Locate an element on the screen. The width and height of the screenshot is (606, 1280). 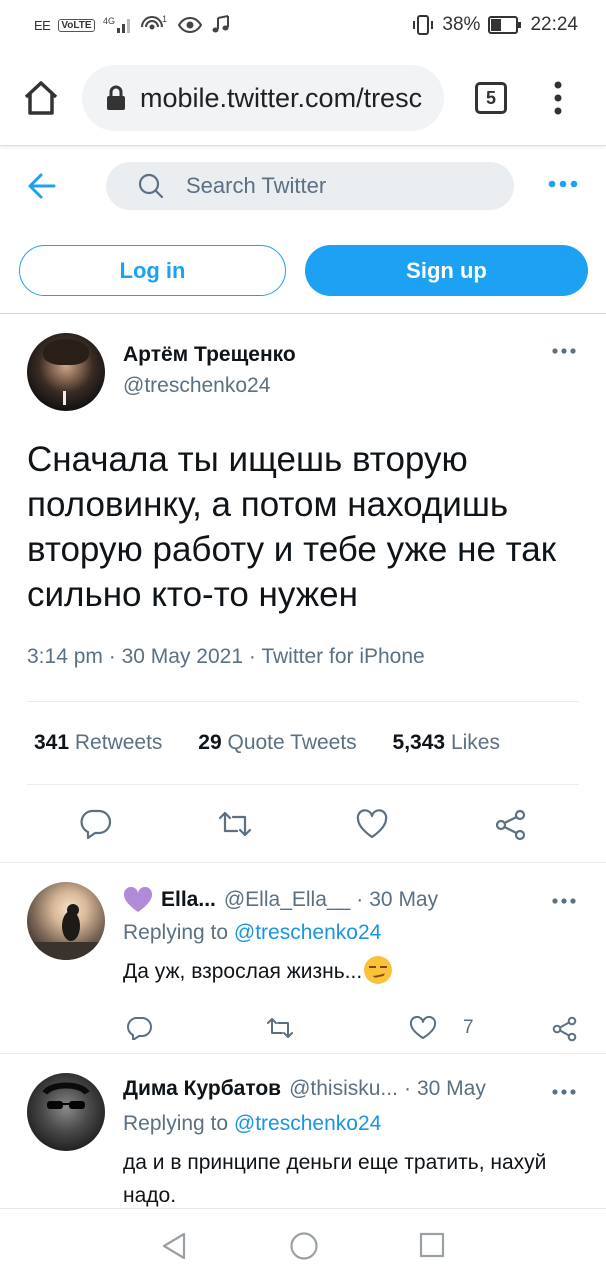
tweet-time: 3:14 pm is located at coordinates (65, 656).